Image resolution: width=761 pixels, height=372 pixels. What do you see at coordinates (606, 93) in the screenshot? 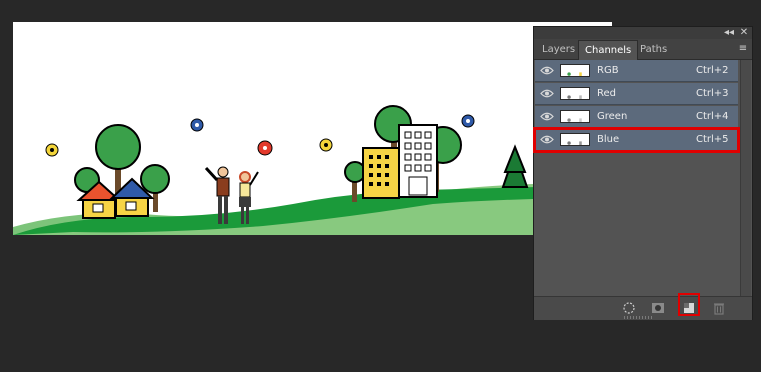
I see `channel-name: Red` at bounding box center [606, 93].